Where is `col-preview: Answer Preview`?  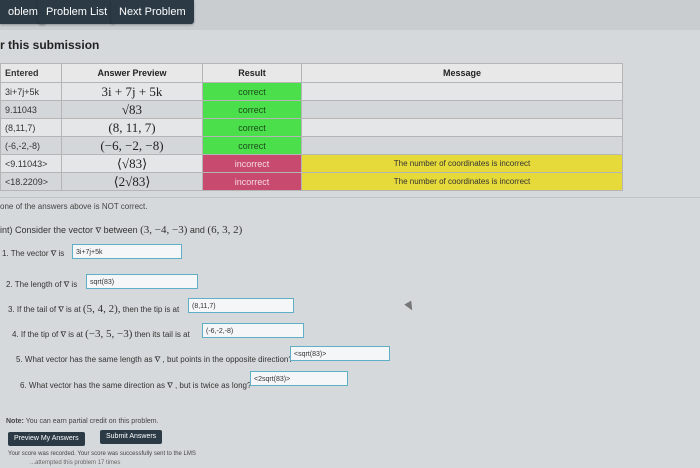 col-preview: Answer Preview is located at coordinates (132, 73).